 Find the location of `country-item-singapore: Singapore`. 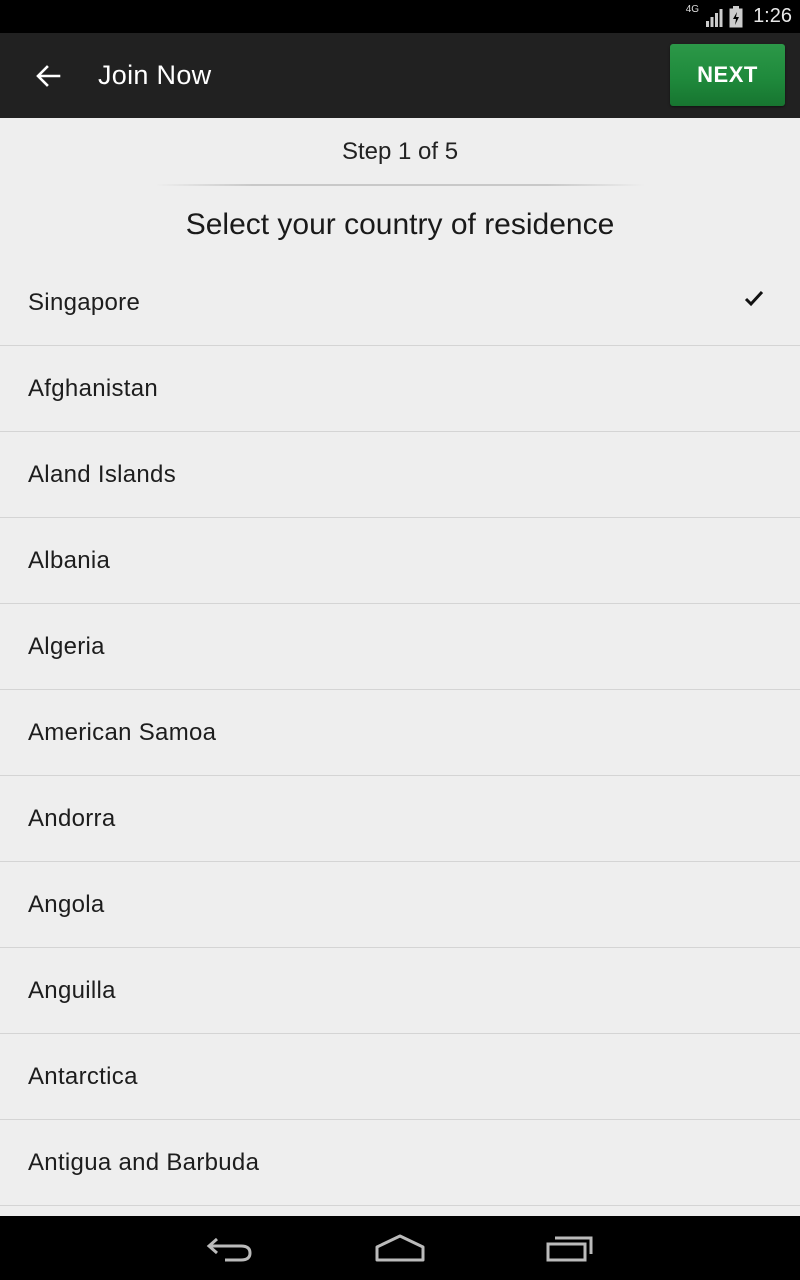

country-item-singapore: Singapore is located at coordinates (400, 303).